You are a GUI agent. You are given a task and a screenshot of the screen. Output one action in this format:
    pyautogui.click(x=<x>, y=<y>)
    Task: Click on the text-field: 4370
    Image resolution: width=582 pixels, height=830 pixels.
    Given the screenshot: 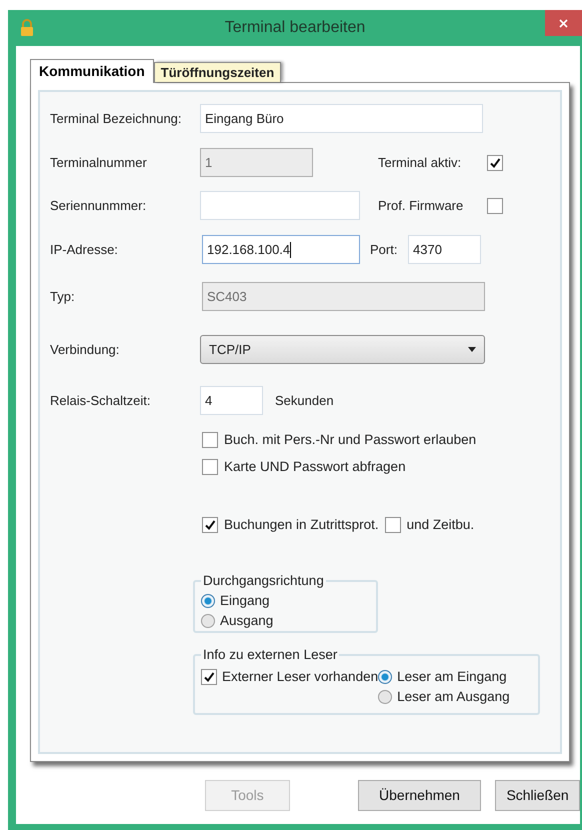 What is the action you would take?
    pyautogui.click(x=444, y=249)
    